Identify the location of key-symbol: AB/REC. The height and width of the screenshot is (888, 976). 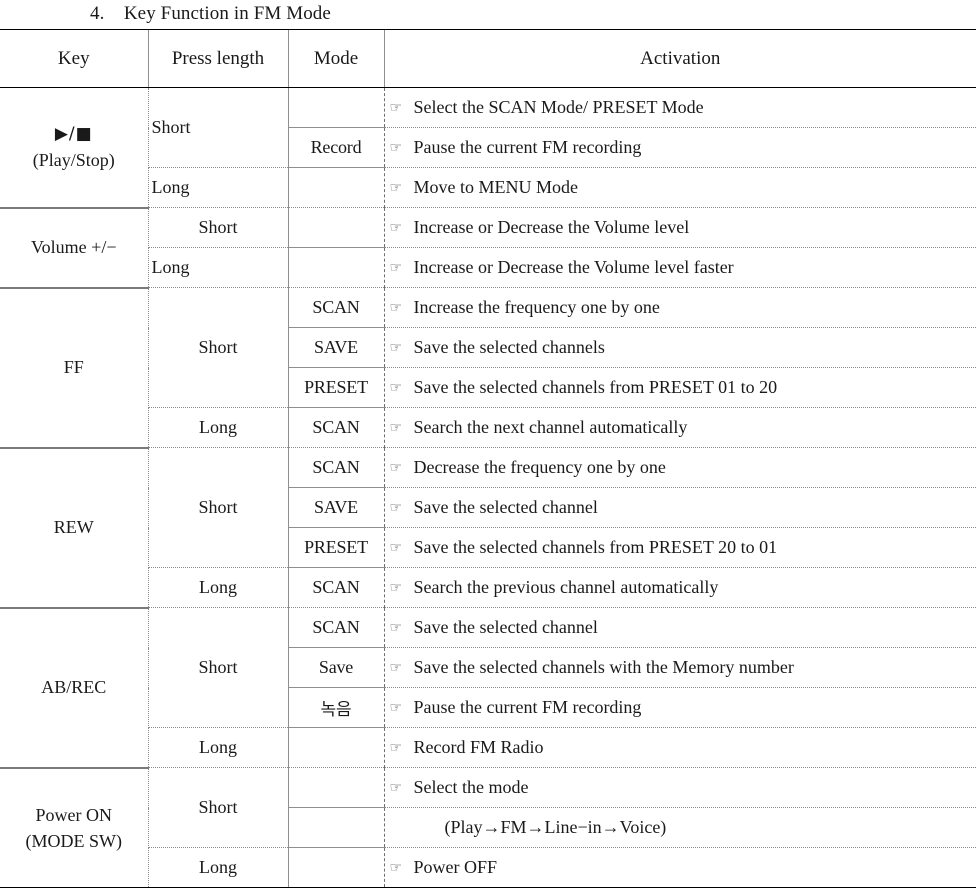
(74, 687).